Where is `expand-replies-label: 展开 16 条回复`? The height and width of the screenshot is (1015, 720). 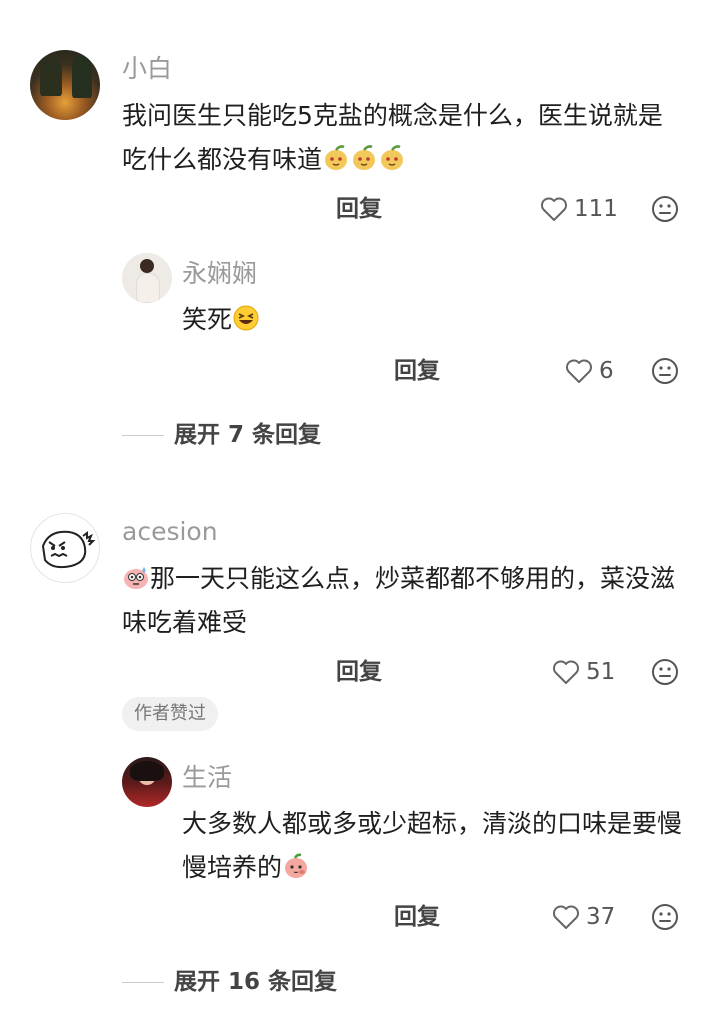 expand-replies-label: 展开 16 条回复 is located at coordinates (256, 982).